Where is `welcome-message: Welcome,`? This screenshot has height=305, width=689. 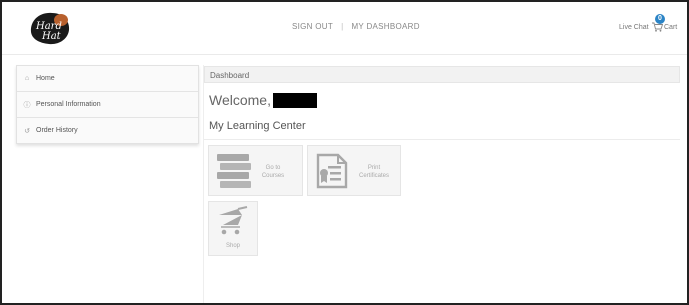 welcome-message: Welcome, is located at coordinates (263, 100).